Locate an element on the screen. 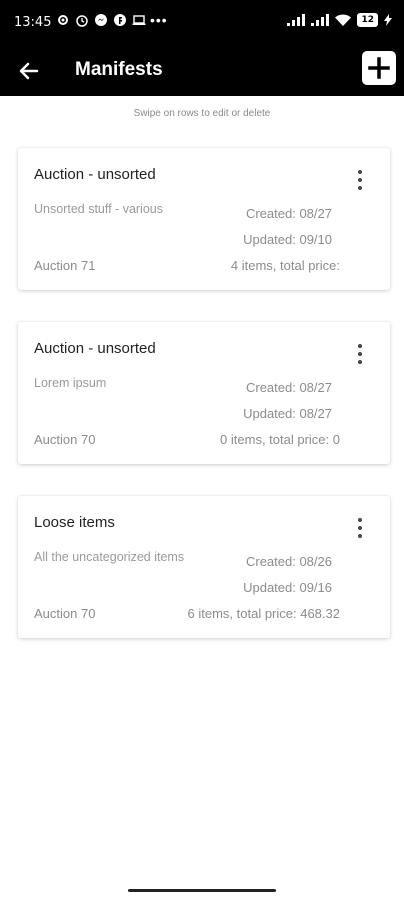  laptop-icon is located at coordinates (139, 20).